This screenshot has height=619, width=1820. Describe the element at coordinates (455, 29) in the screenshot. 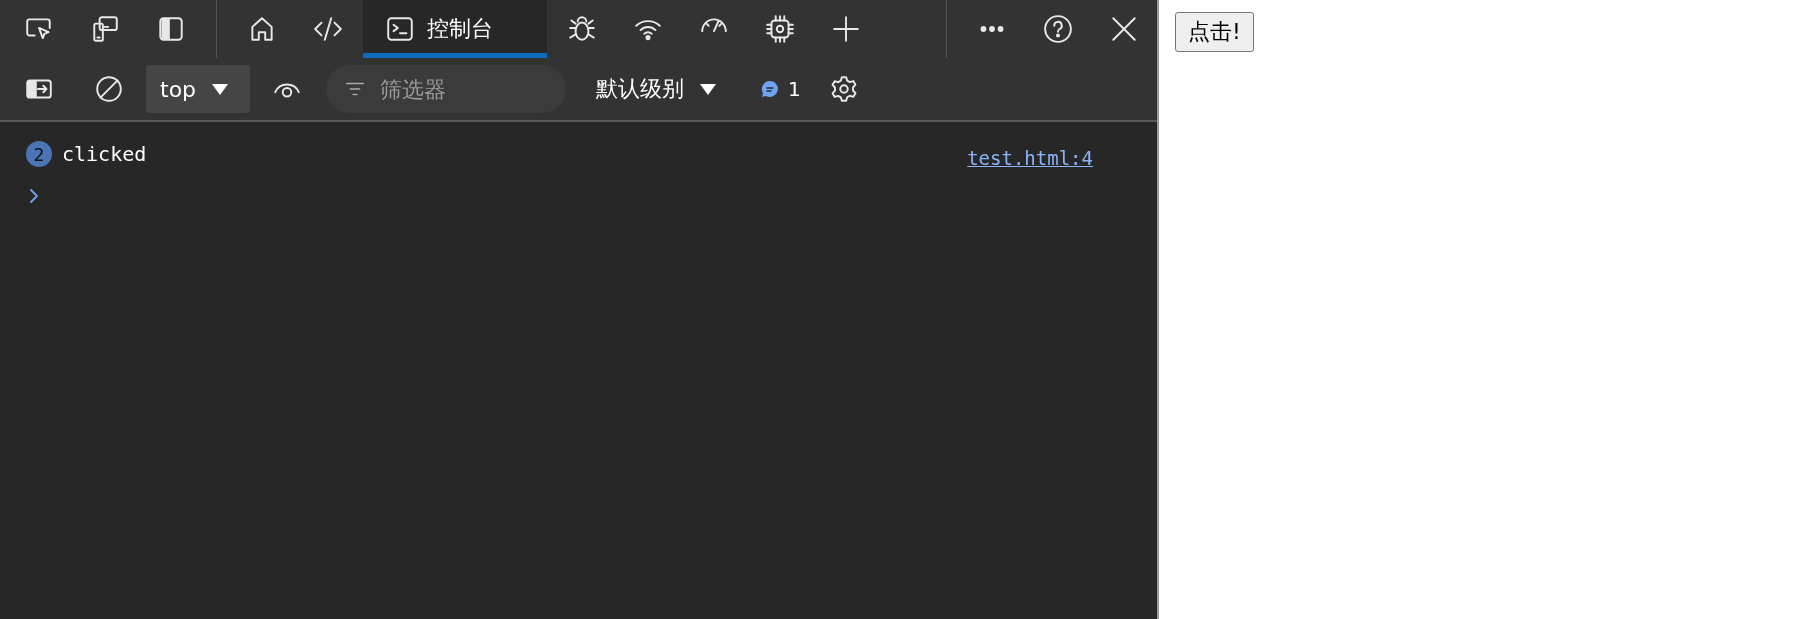

I see `console-tab: 控制台` at that location.